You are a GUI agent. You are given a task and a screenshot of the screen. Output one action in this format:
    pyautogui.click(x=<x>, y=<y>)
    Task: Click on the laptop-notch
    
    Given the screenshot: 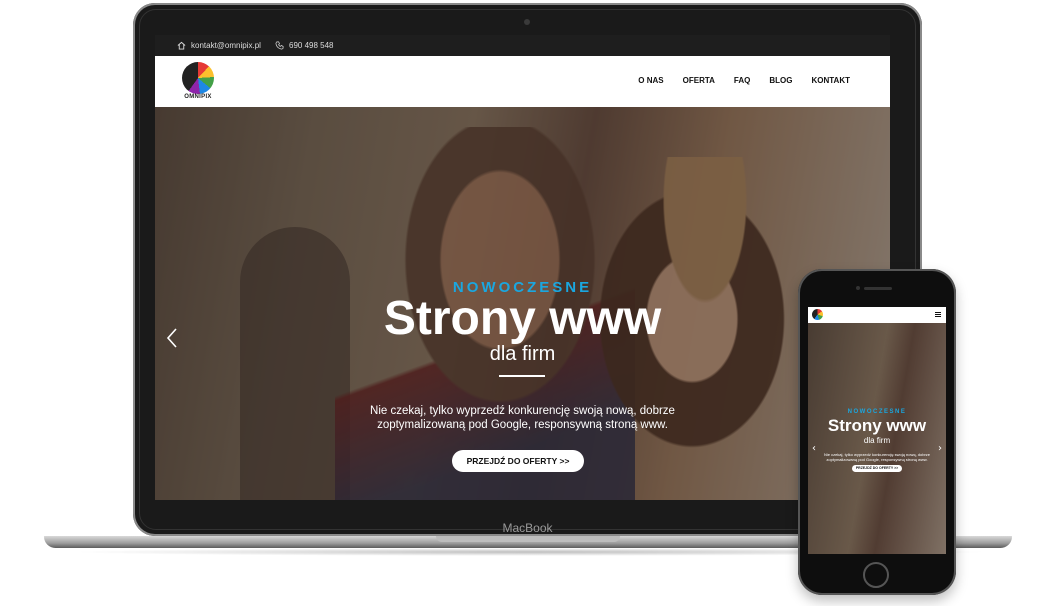 What is the action you would take?
    pyautogui.click(x=528, y=539)
    